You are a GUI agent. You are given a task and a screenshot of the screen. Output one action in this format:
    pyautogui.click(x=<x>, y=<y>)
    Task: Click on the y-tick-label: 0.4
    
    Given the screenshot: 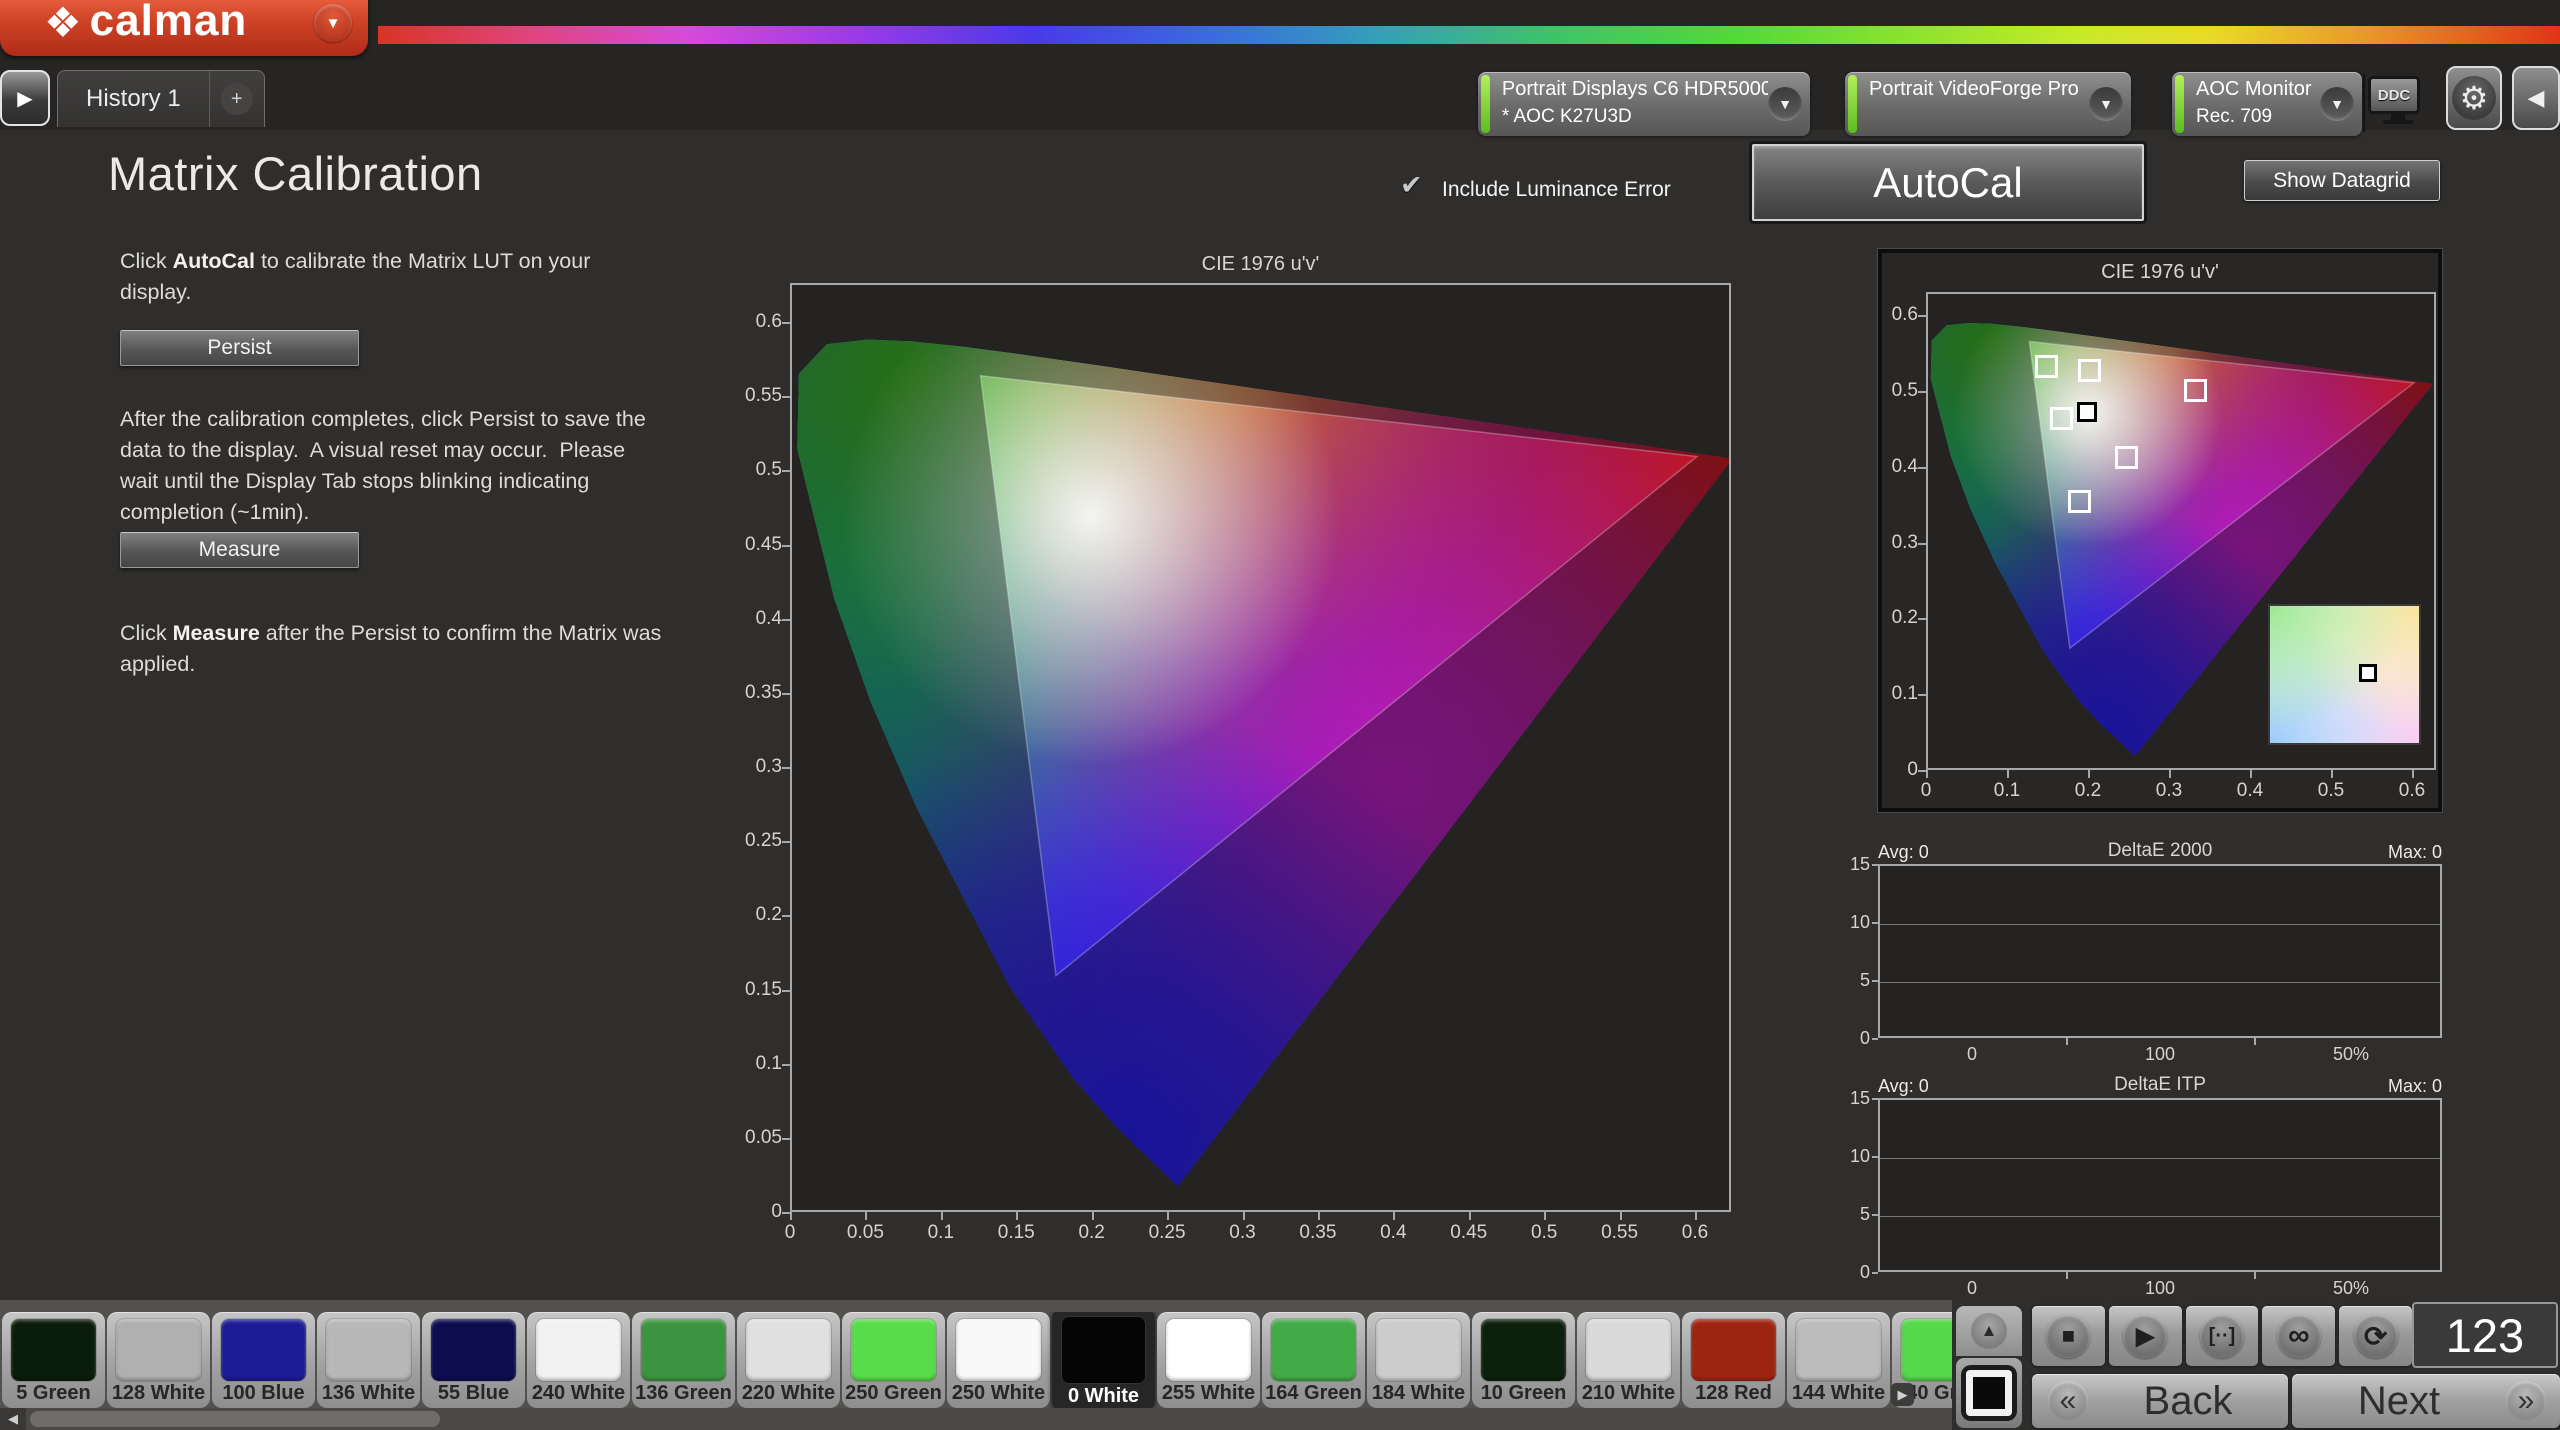 What is the action you would take?
    pyautogui.click(x=1904, y=466)
    